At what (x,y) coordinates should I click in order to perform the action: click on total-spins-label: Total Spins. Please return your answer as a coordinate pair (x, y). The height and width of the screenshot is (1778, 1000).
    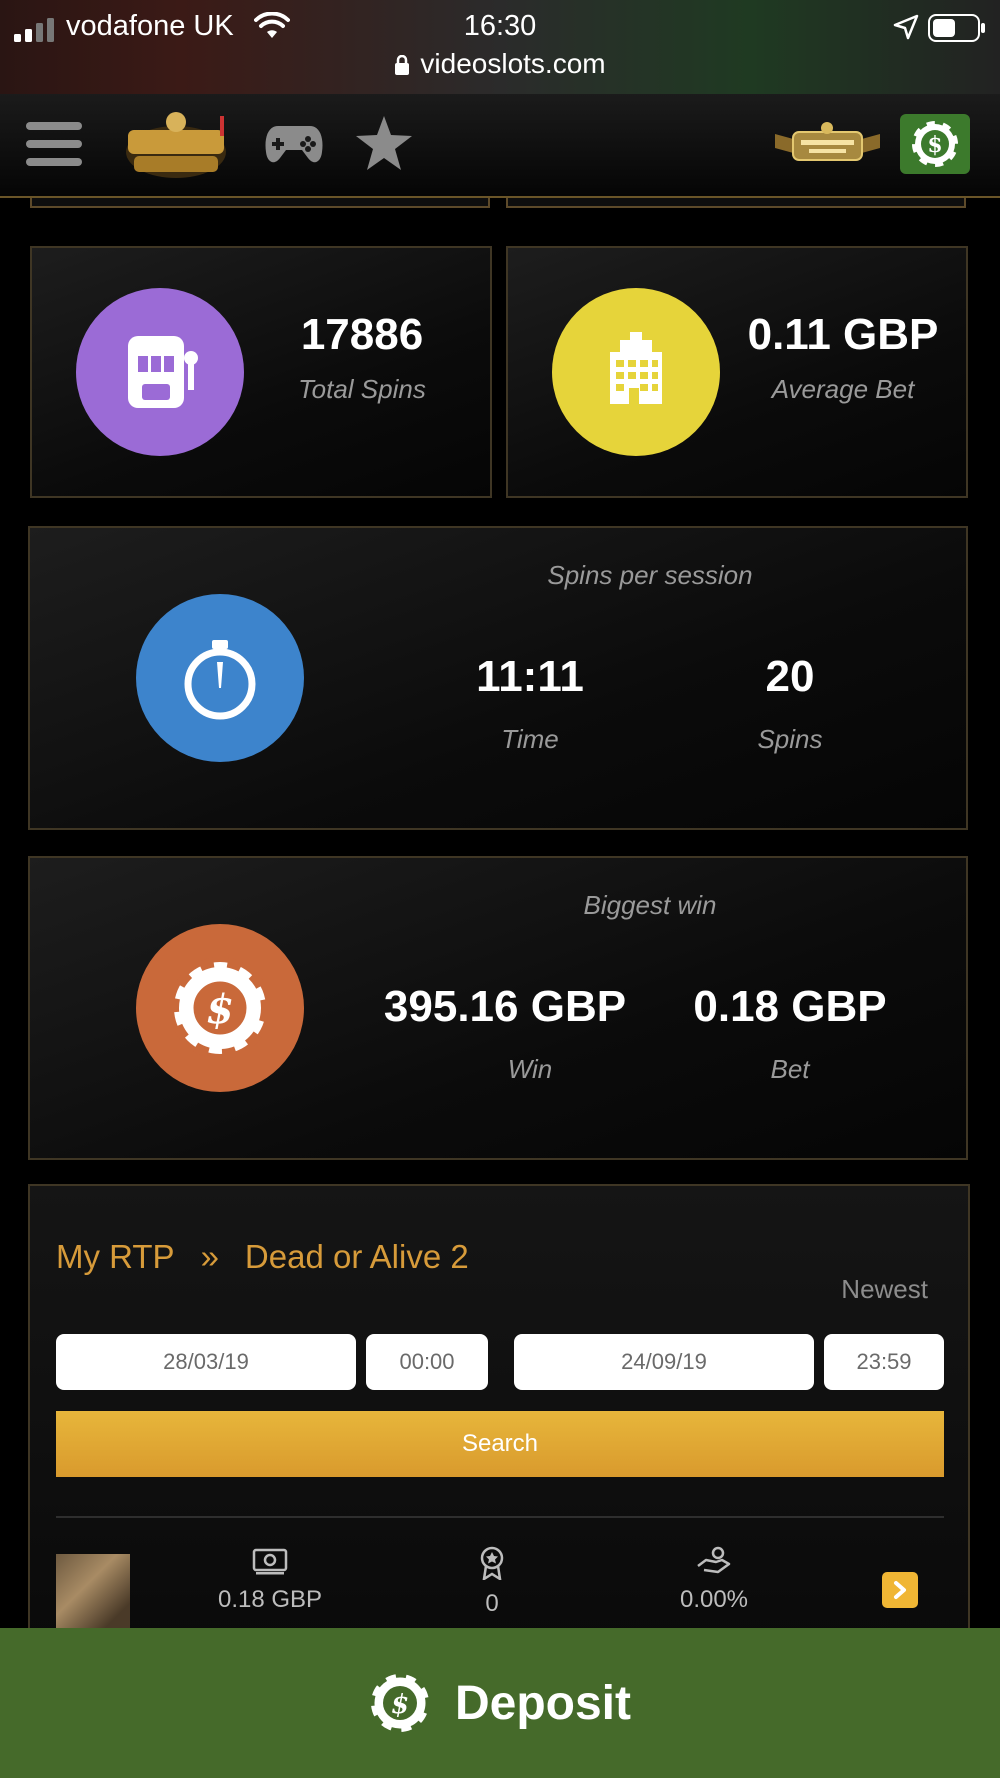
    Looking at the image, I should click on (362, 389).